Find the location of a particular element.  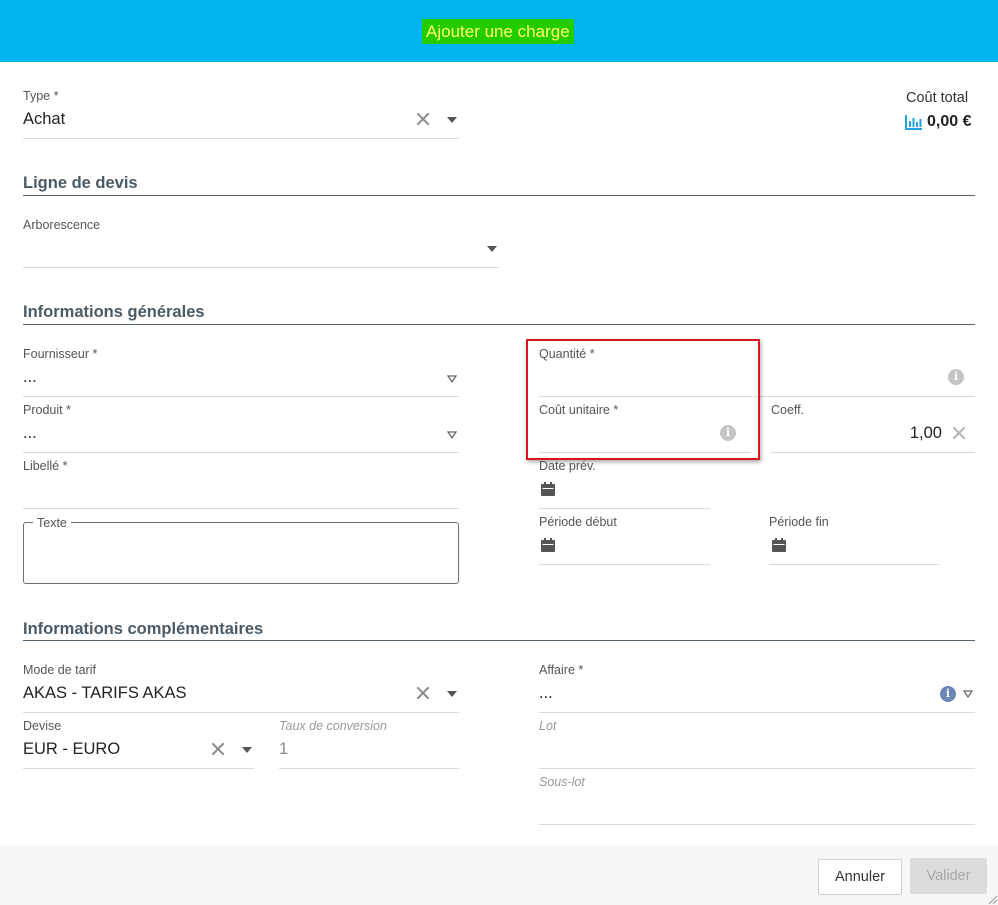

conversion-rate-label: Taux de conversion is located at coordinates (333, 726).